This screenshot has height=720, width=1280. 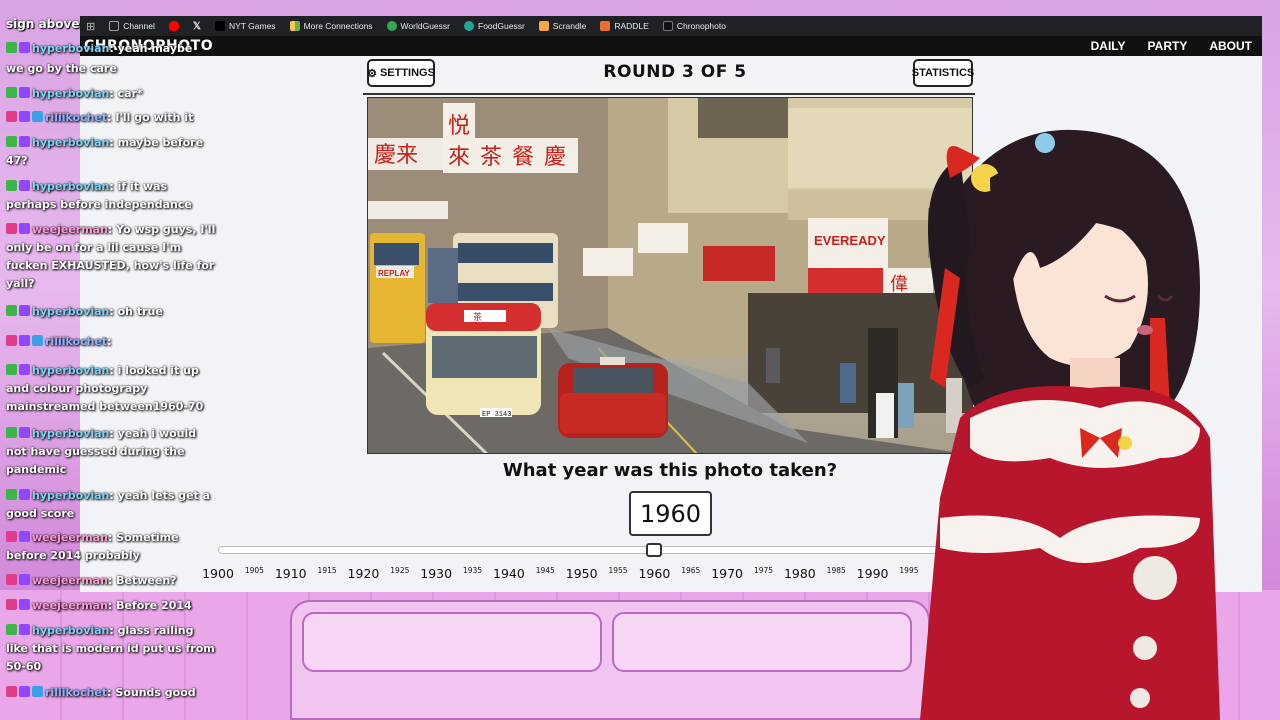 What do you see at coordinates (562, 26) in the screenshot?
I see `bookmark-scrandle: Scrandle` at bounding box center [562, 26].